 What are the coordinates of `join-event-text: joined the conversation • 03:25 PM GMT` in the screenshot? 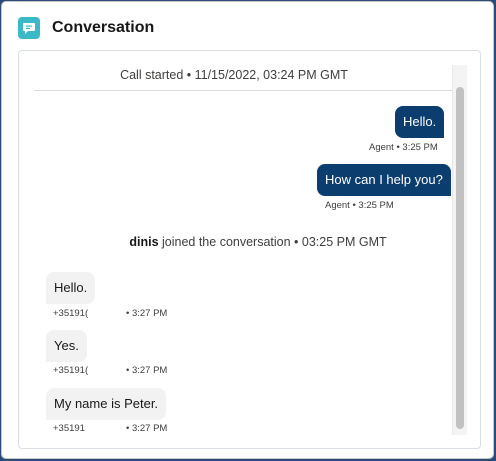 It's located at (272, 242).